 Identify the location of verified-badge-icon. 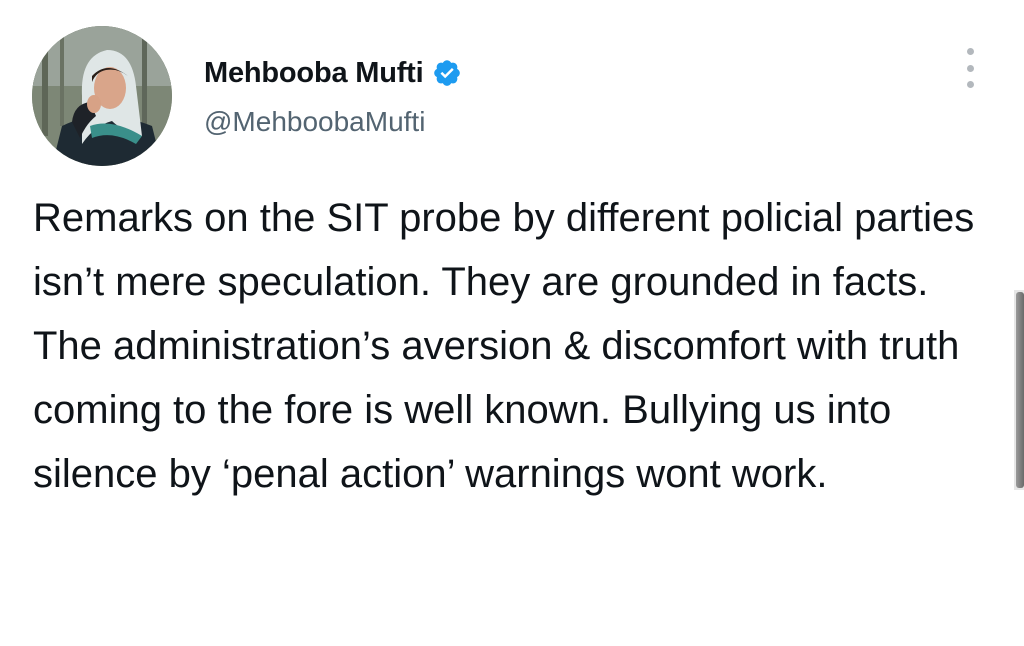
(447, 73).